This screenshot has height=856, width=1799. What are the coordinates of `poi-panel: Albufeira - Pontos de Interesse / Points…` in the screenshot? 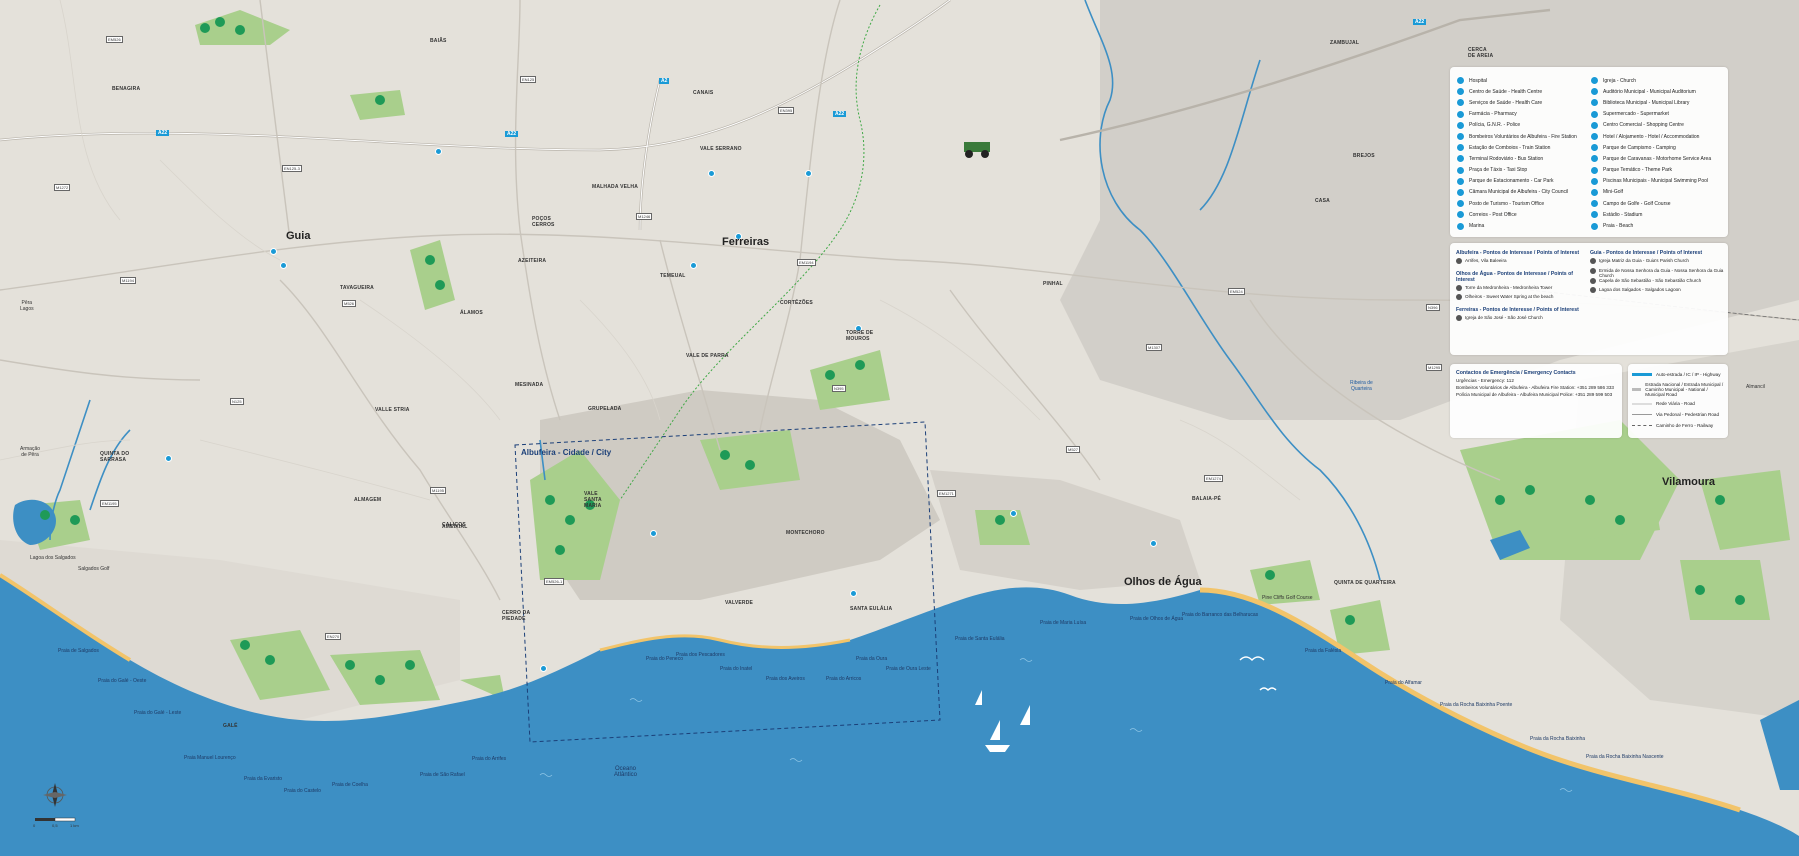 It's located at (1589, 299).